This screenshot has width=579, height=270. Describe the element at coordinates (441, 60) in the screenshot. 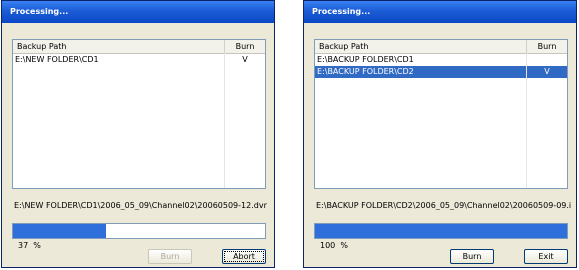

I see `list-item: E:\BACKUP FOLDER\CD1` at that location.